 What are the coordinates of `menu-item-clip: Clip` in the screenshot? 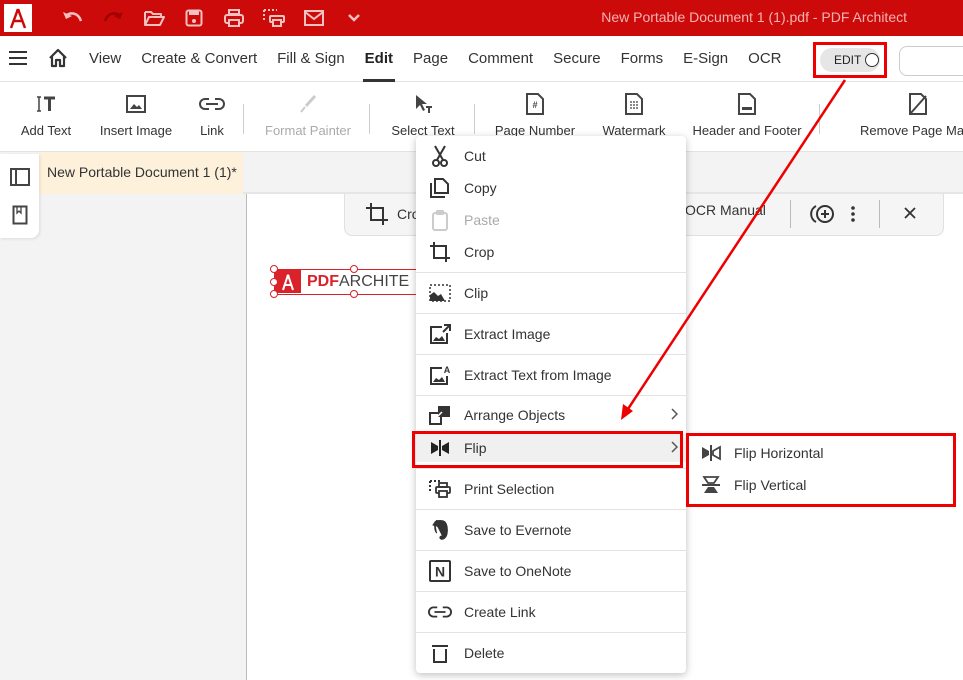 It's located at (551, 293).